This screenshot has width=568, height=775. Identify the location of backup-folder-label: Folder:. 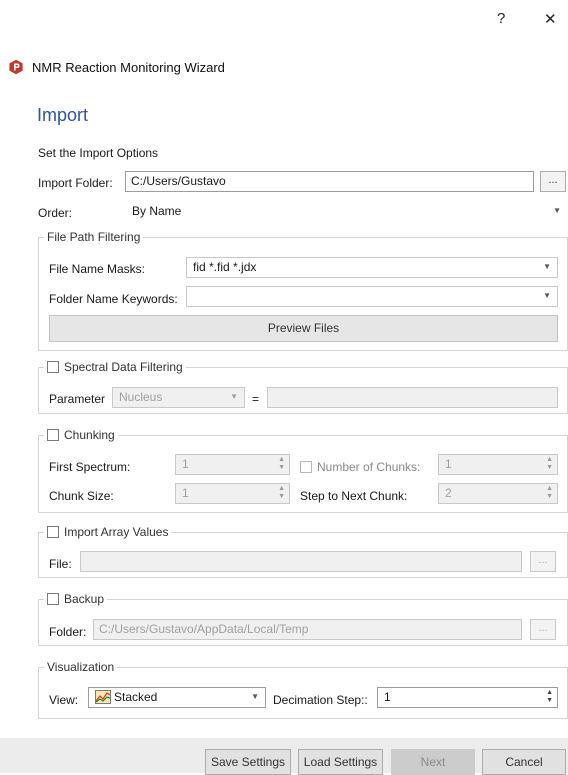
(68, 632).